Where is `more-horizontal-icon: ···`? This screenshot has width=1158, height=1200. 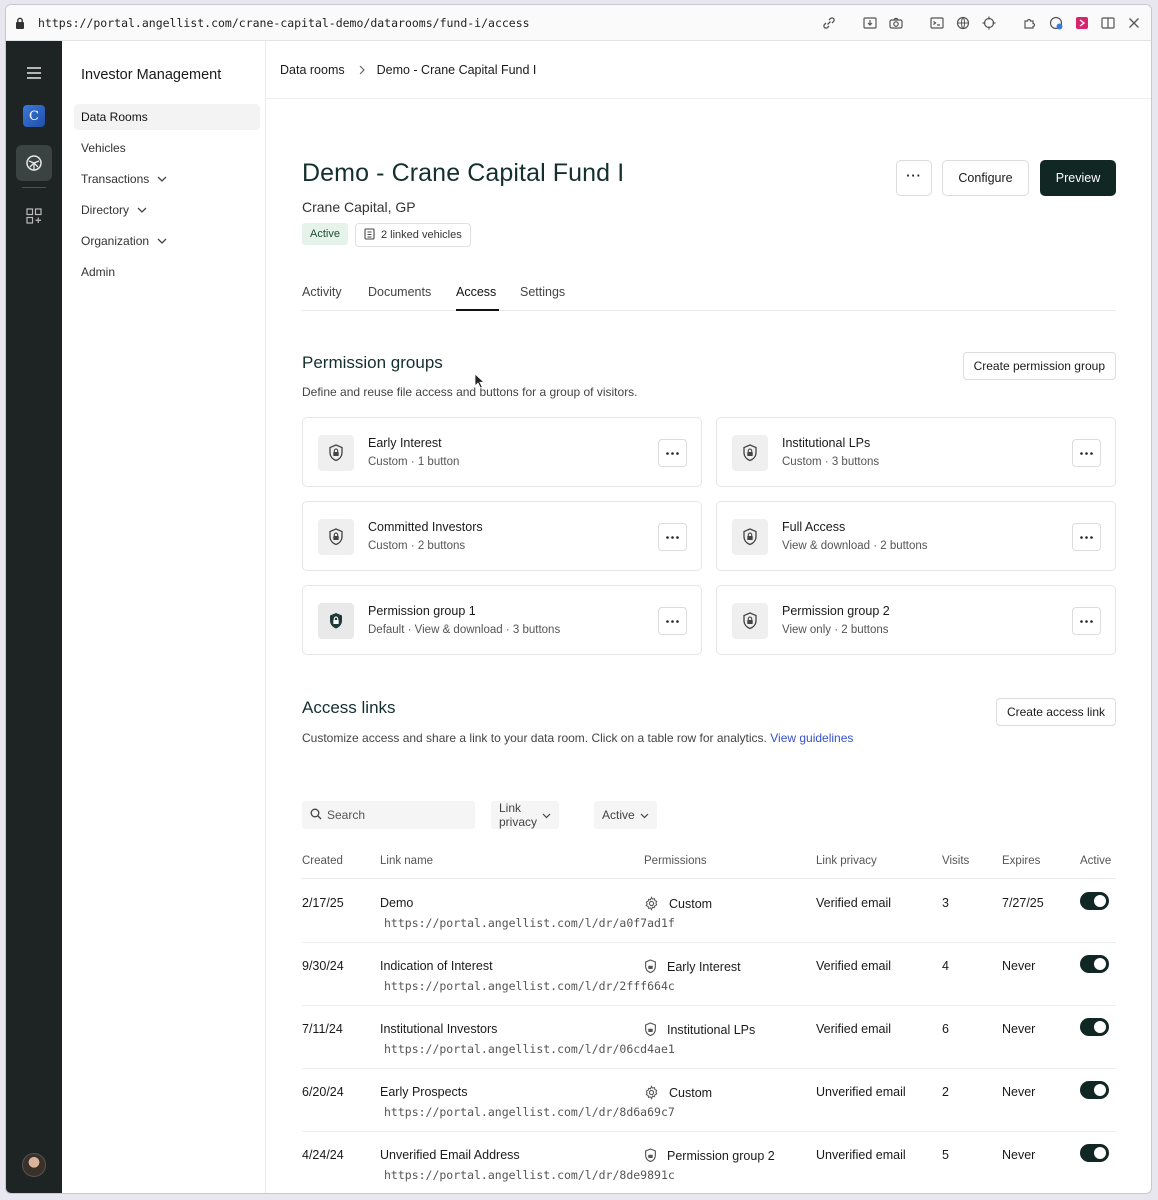
more-horizontal-icon: ··· is located at coordinates (914, 176).